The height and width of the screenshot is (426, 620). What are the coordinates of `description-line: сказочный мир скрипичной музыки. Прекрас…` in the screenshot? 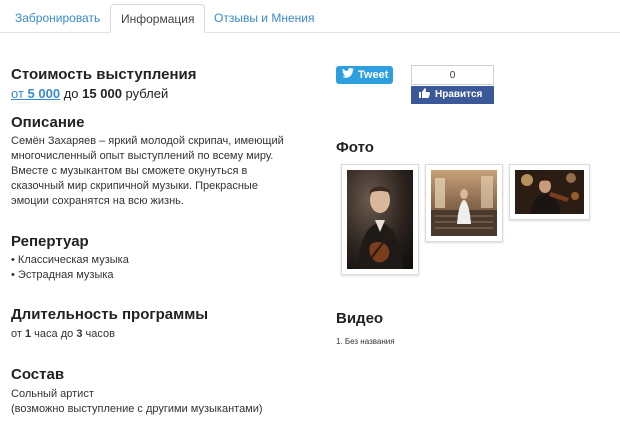 It's located at (134, 186).